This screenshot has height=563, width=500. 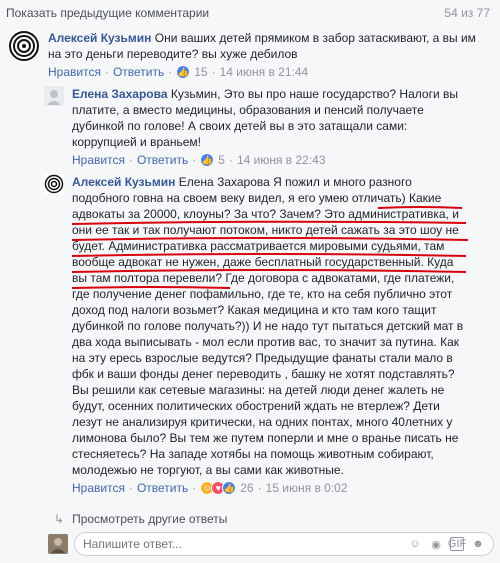 I want to click on gif-icon: GIF, so click(x=457, y=544).